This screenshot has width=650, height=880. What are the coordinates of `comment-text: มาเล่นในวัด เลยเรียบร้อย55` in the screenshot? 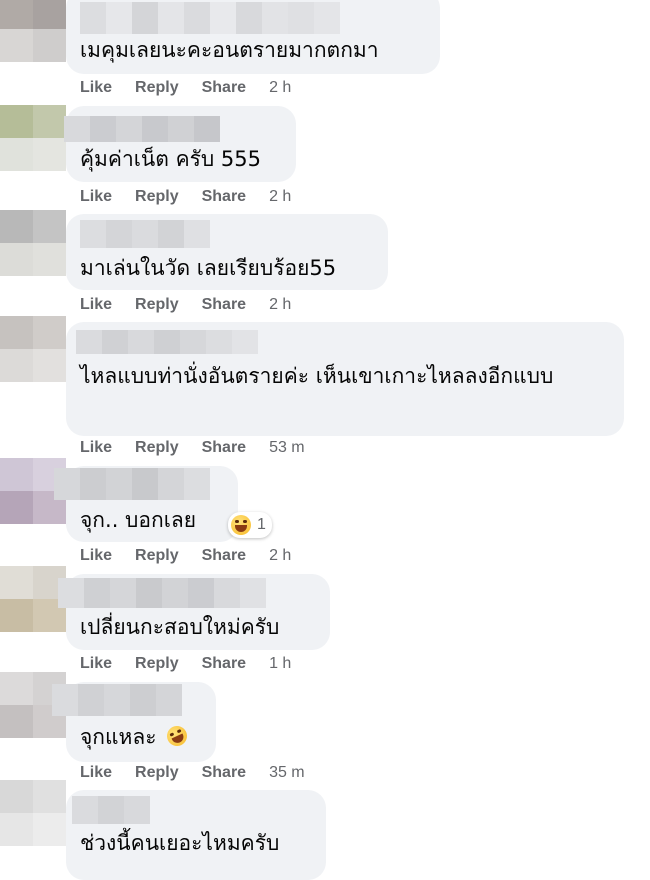 It's located at (208, 268).